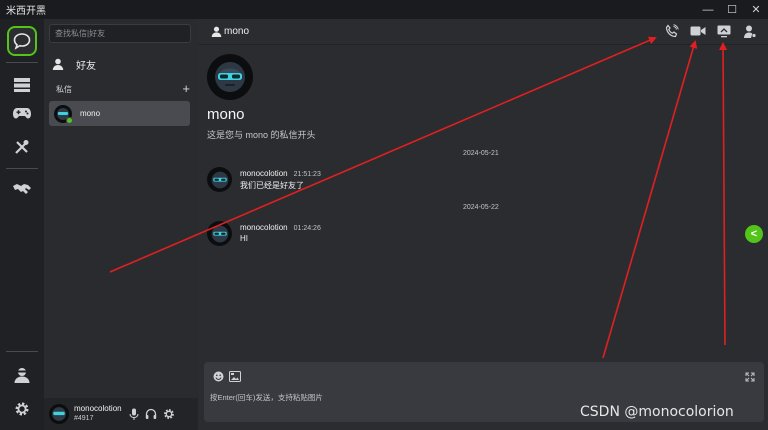  I want to click on tools-icon, so click(22, 147).